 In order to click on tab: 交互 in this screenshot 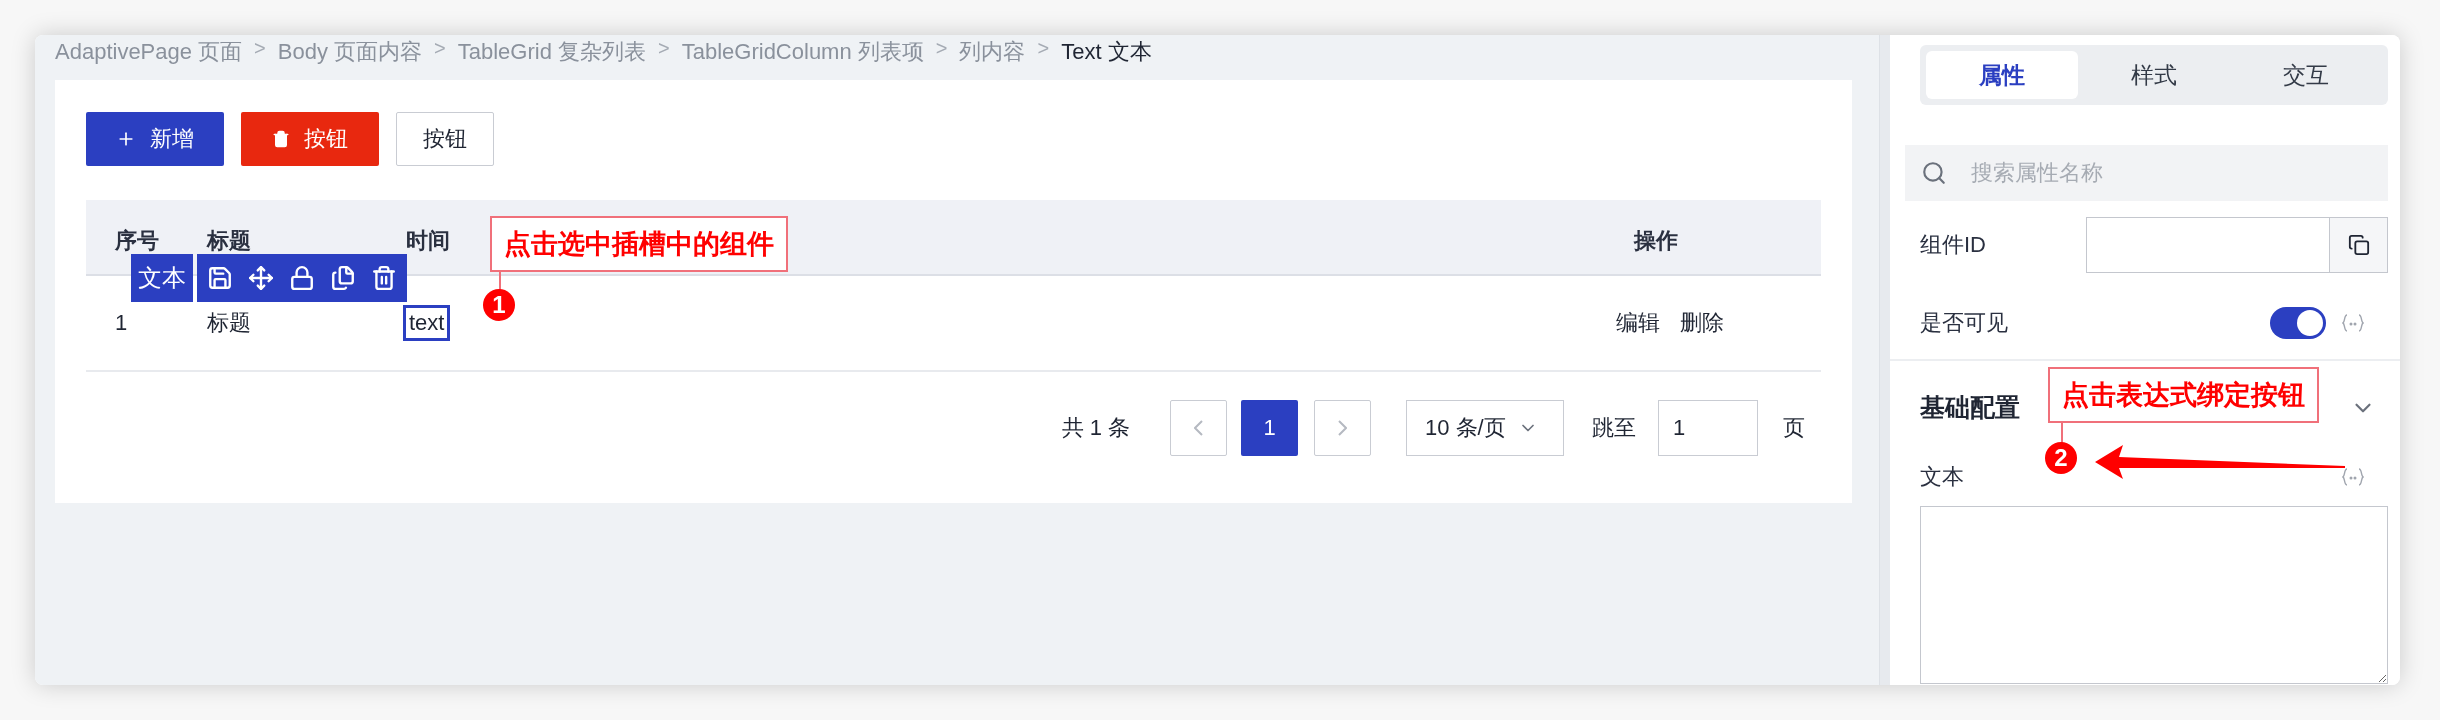, I will do `click(2306, 75)`.